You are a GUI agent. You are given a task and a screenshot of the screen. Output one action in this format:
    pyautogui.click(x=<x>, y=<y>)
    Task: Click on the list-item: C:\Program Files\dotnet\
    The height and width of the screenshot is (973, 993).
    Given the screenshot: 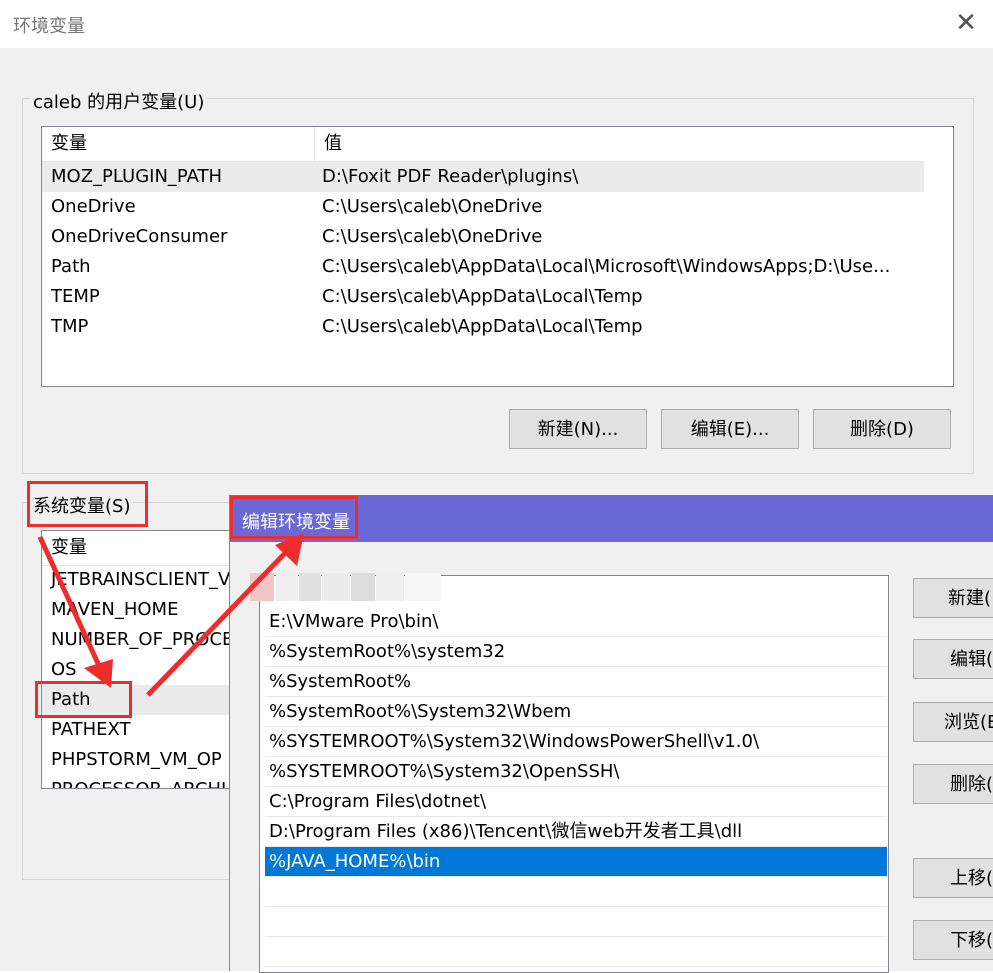 What is the action you would take?
    pyautogui.click(x=576, y=802)
    